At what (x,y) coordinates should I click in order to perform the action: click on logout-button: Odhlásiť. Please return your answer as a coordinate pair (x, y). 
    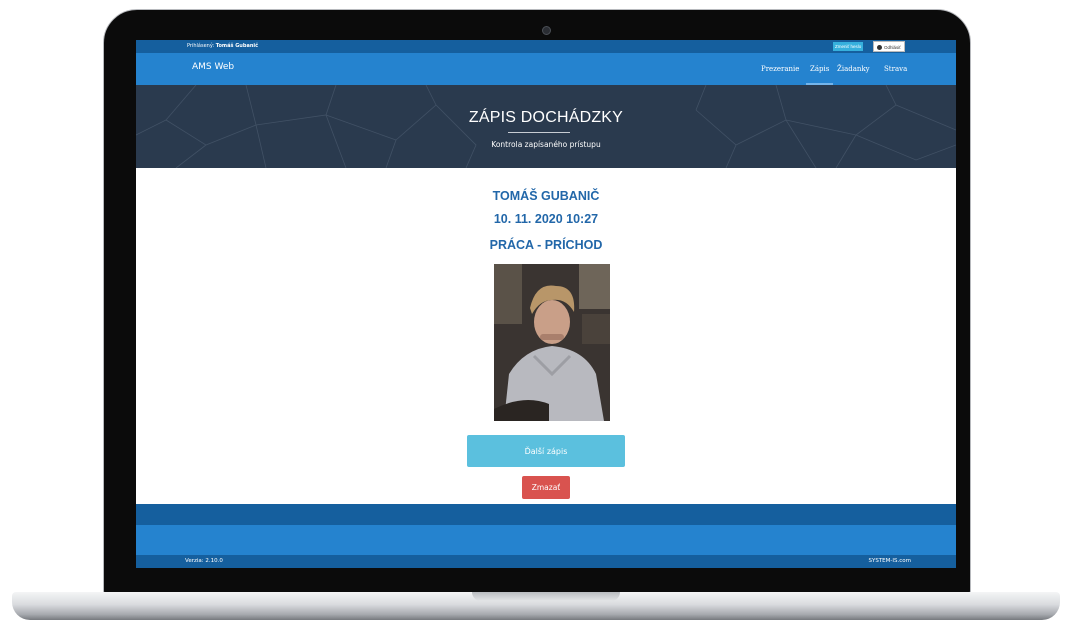
    Looking at the image, I should click on (889, 46).